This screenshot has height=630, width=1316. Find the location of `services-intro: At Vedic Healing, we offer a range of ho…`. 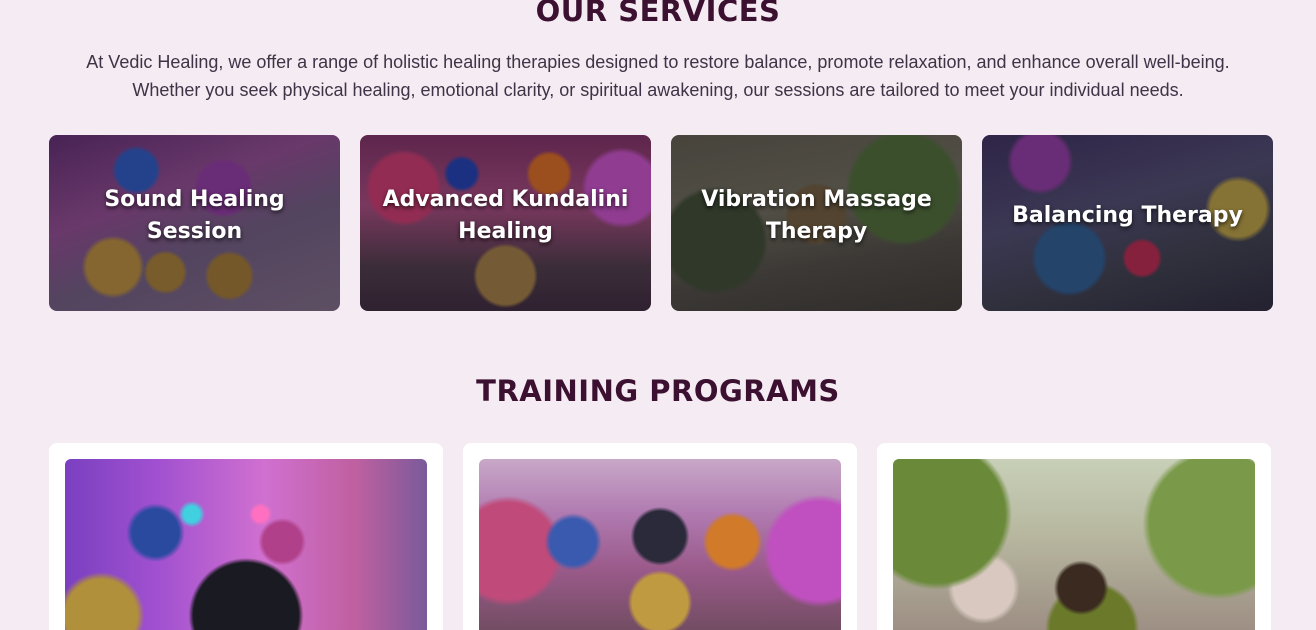

services-intro: At Vedic Healing, we offer a range of ho… is located at coordinates (658, 76).